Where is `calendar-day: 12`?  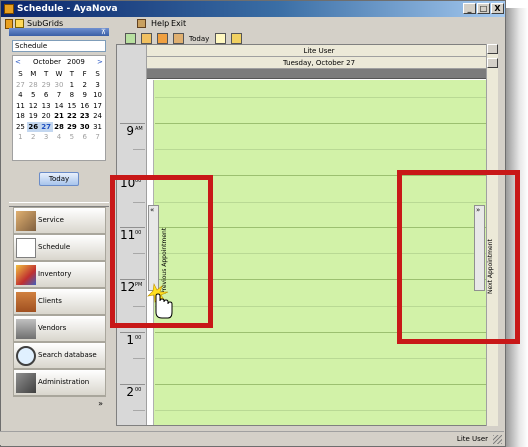 calendar-day: 12 is located at coordinates (33, 106).